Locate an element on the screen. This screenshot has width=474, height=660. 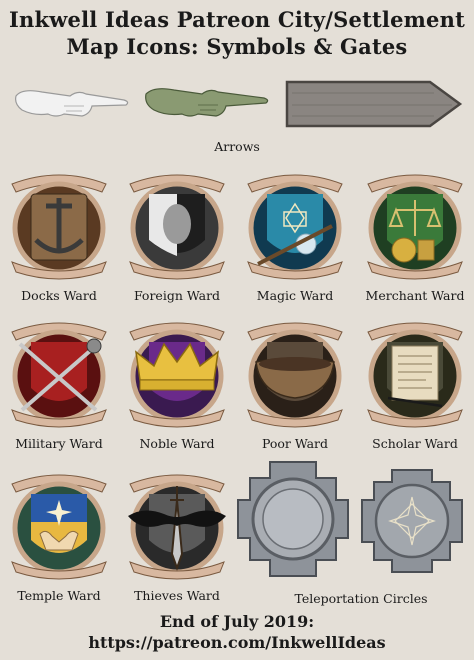
scholar-ward-icon is located at coordinates (415, 375).